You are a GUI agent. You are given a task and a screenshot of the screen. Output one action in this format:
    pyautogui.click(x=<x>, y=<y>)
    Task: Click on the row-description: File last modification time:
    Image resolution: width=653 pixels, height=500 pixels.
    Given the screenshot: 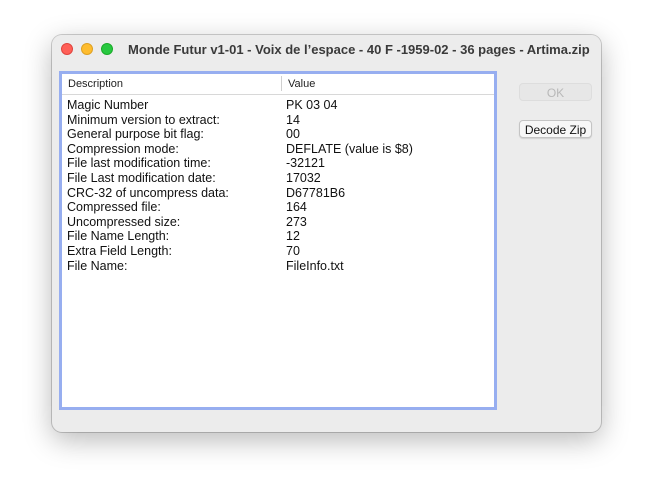 What is the action you would take?
    pyautogui.click(x=139, y=163)
    